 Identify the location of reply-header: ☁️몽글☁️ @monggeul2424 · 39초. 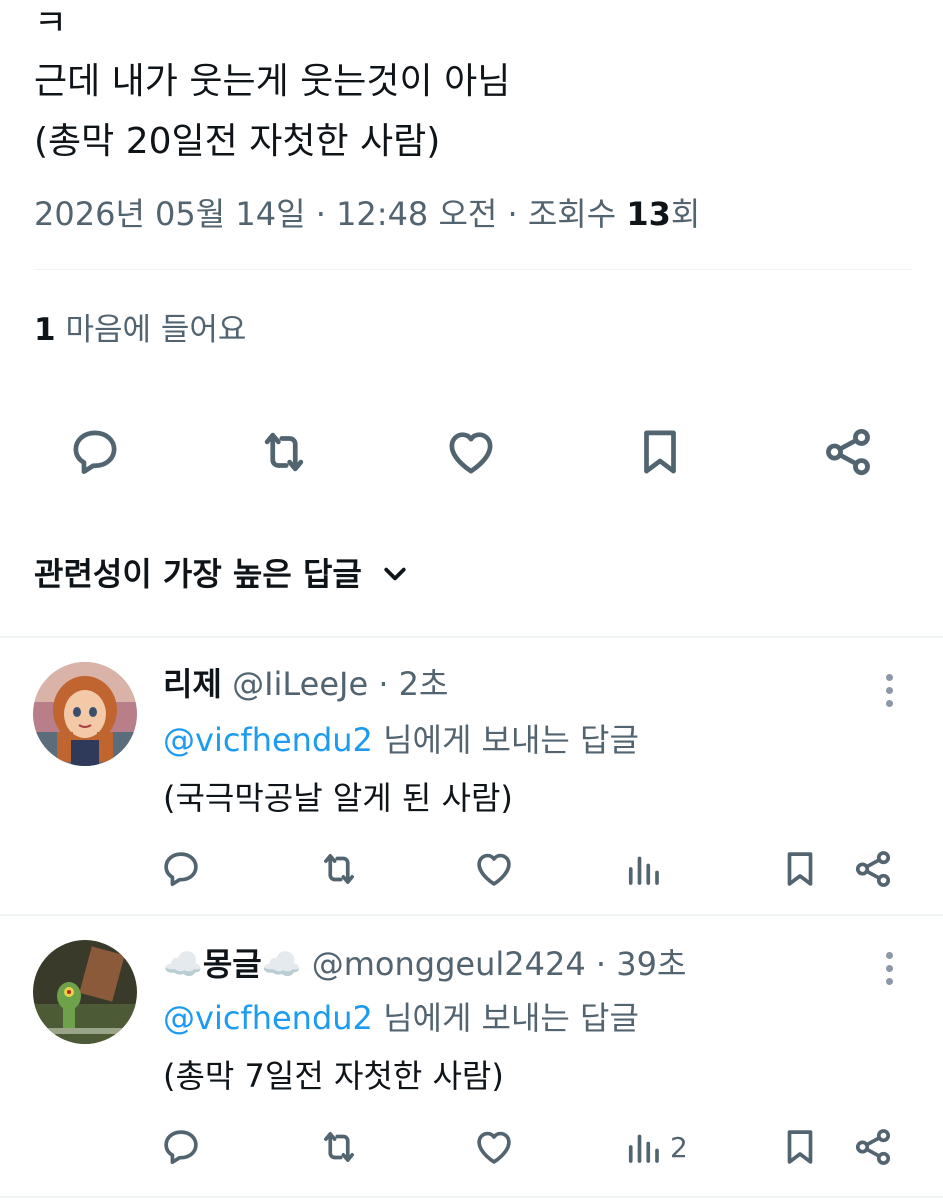
(424, 964).